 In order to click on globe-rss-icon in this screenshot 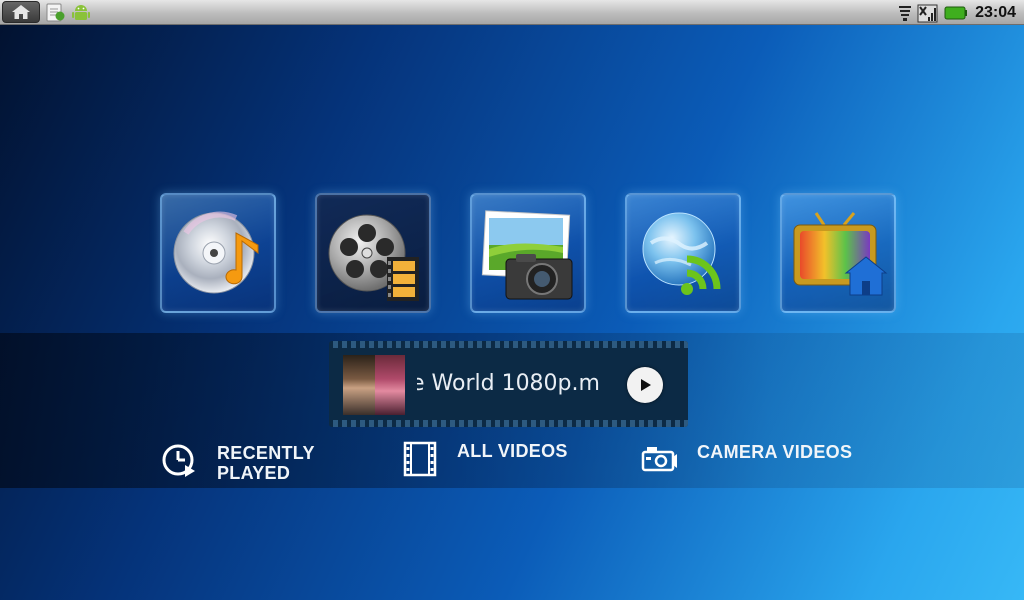, I will do `click(681, 253)`.